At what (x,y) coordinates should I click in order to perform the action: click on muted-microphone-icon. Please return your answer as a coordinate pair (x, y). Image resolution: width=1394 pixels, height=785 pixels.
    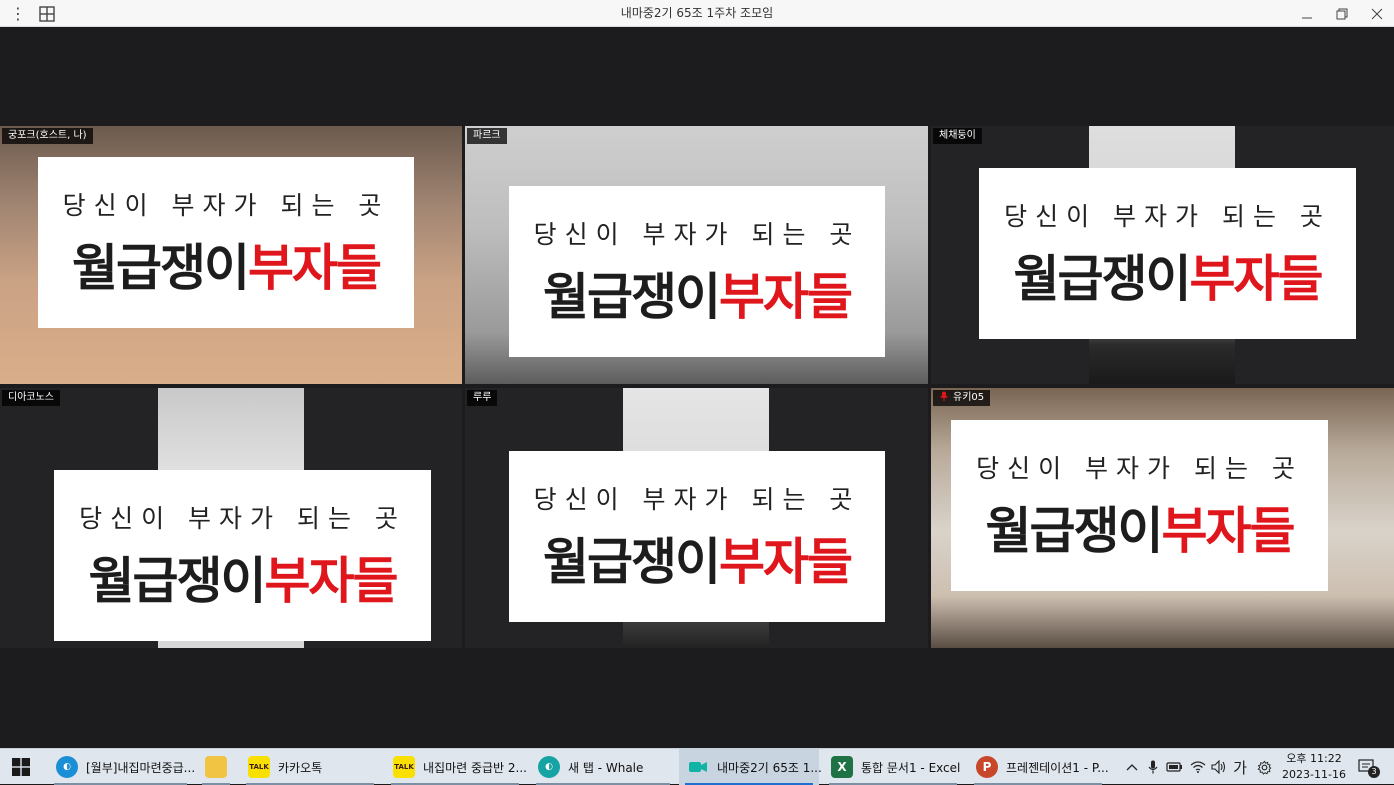
    Looking at the image, I should click on (944, 396).